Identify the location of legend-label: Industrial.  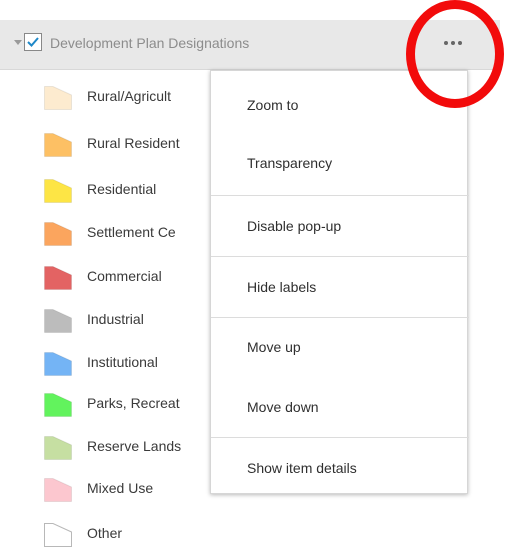
(115, 319).